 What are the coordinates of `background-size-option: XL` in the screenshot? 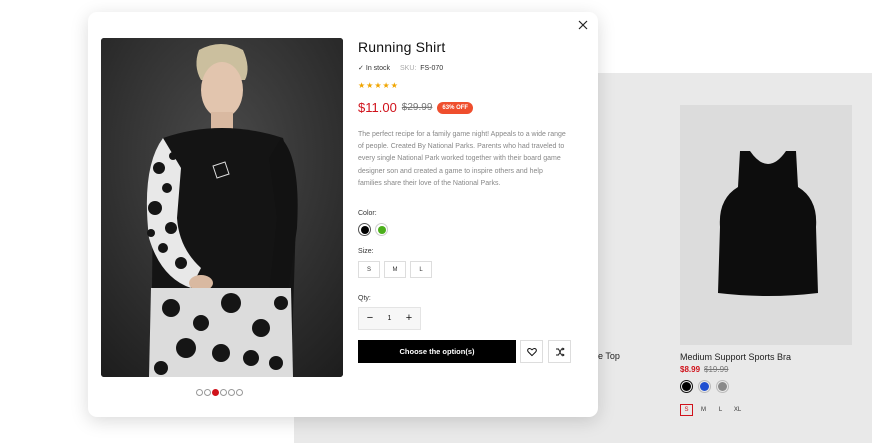 It's located at (737, 410).